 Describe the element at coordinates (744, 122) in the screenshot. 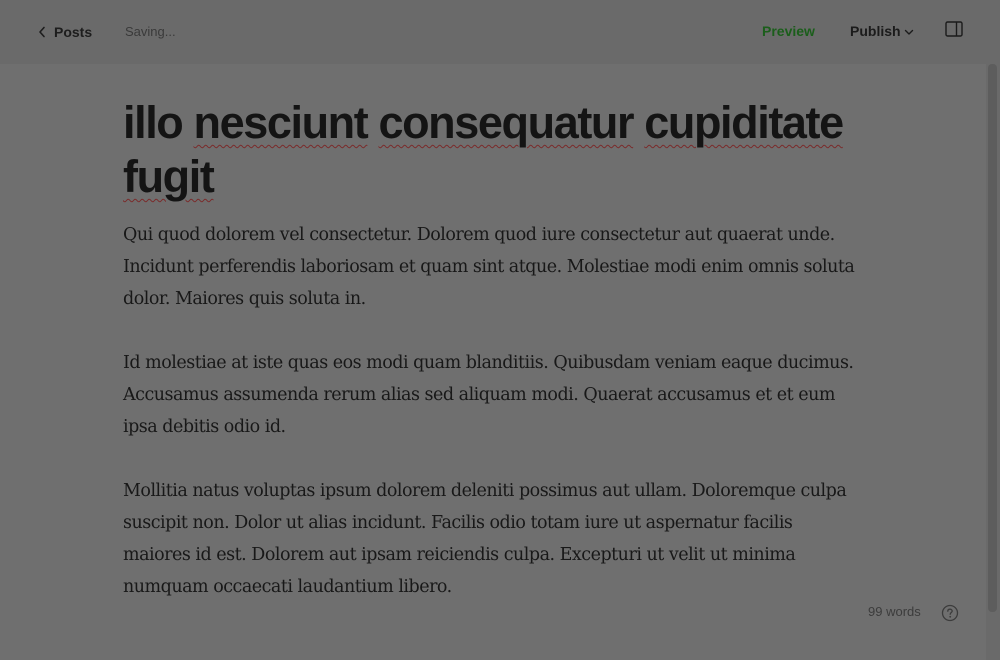

I see `title-word-misspelled: cupiditate` at that location.